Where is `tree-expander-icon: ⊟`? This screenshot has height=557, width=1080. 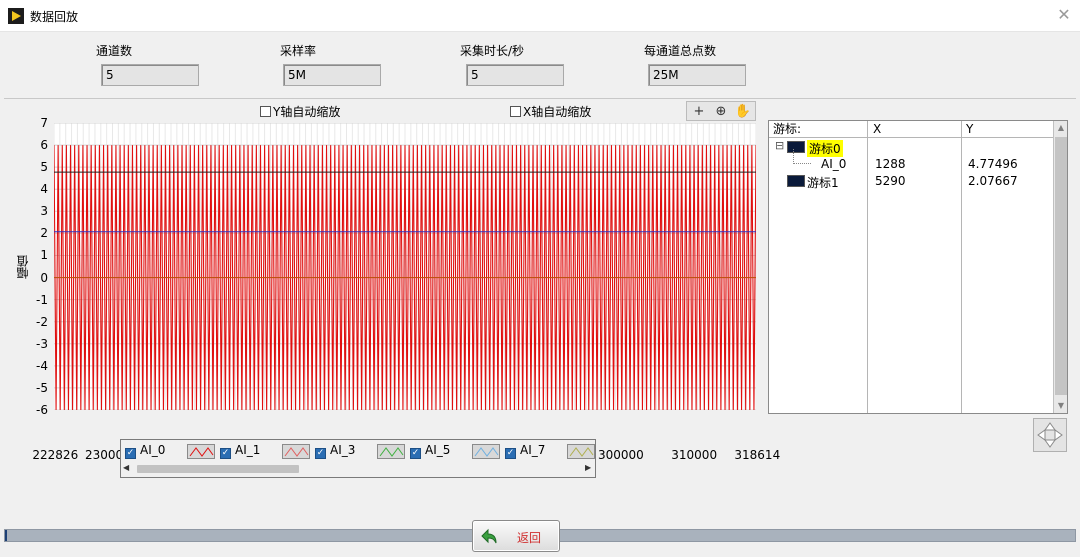 tree-expander-icon: ⊟ is located at coordinates (779, 145).